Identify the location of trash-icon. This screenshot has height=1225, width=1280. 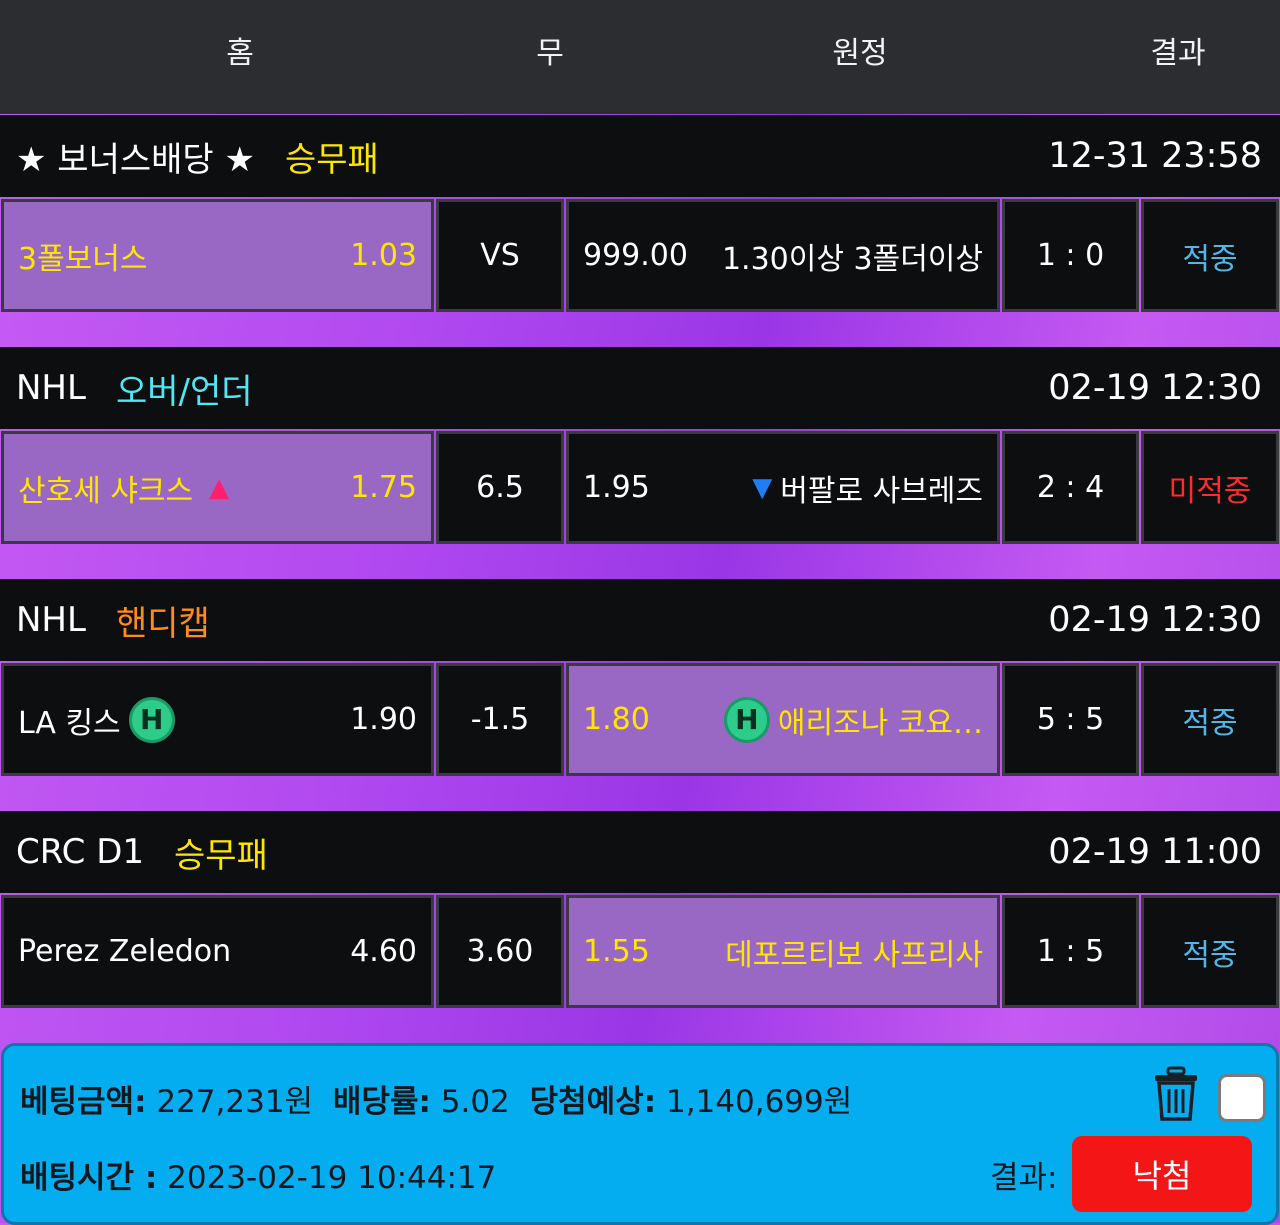
(1176, 1094).